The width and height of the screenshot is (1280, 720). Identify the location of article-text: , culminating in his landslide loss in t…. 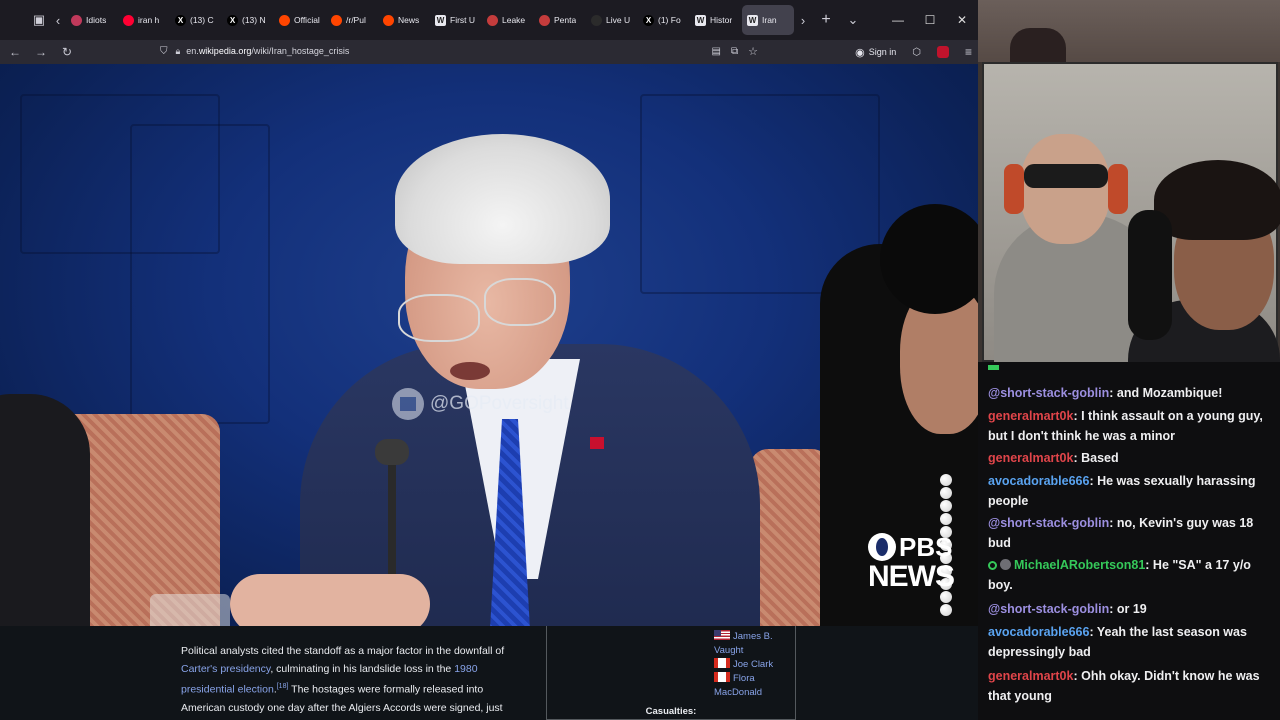
(362, 669).